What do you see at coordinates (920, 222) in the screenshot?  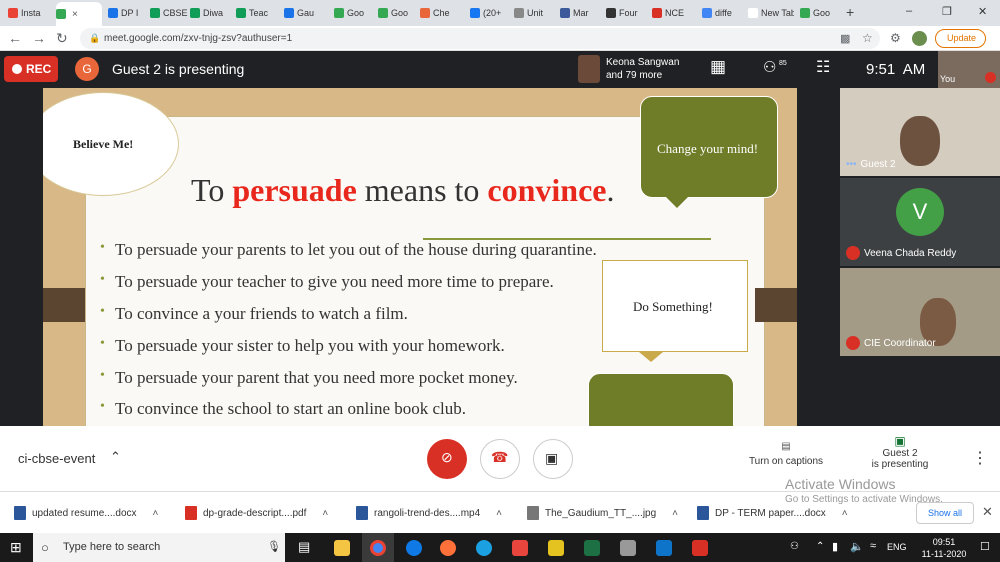 I see `participant-tile: V Veena Chada Reddy` at bounding box center [920, 222].